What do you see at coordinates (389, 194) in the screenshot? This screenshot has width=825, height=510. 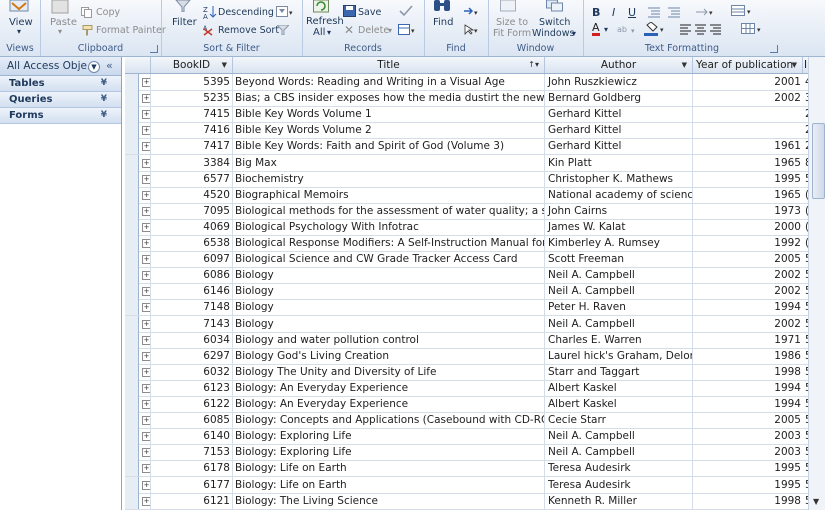 I see `cell-title: Biographical Memoirs` at bounding box center [389, 194].